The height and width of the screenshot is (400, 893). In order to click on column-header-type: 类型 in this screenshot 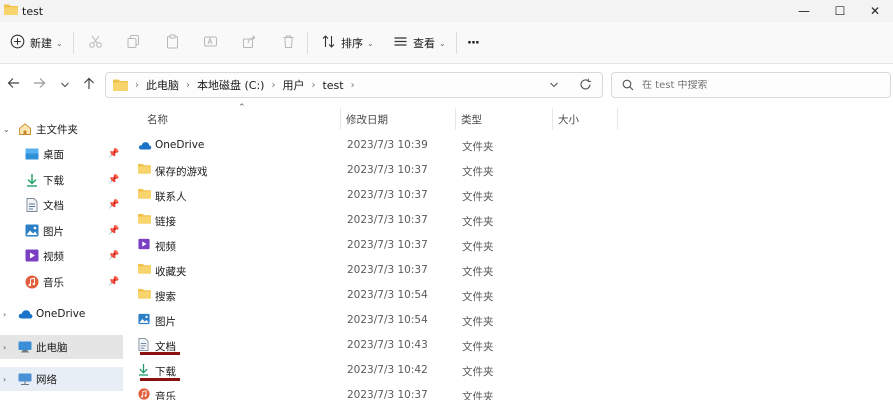, I will do `click(471, 119)`.